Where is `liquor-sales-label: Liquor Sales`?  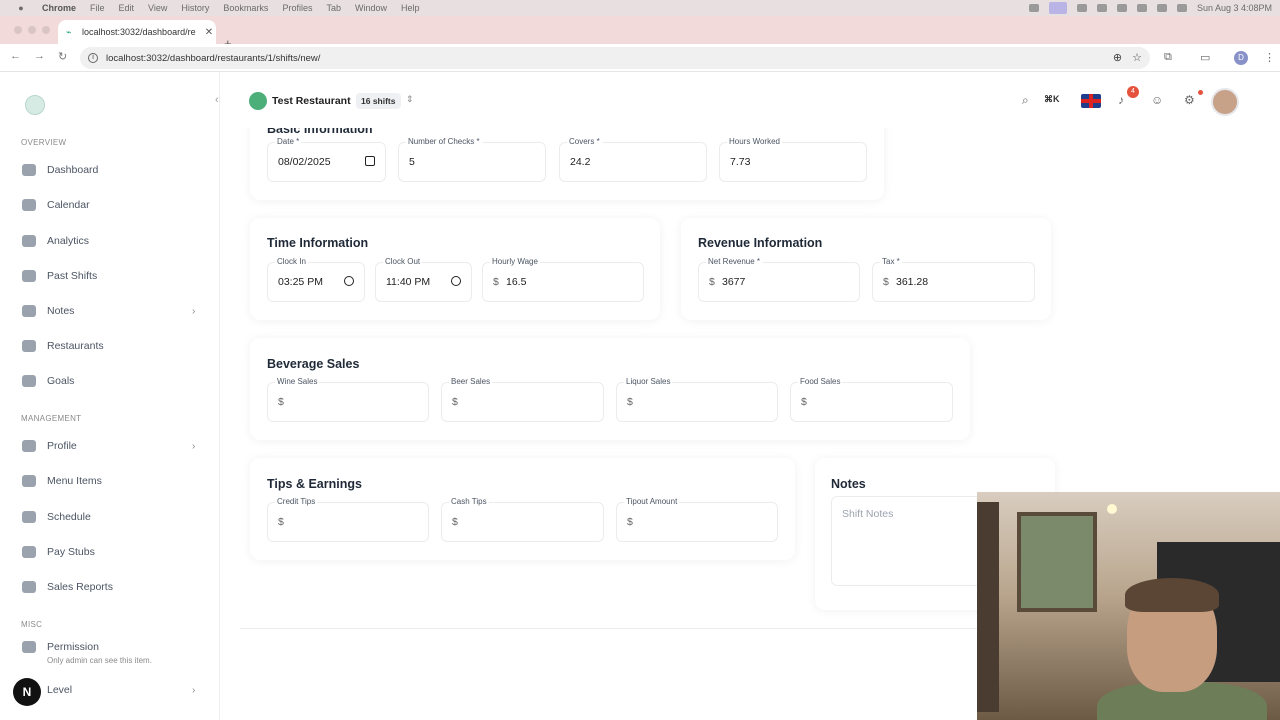 liquor-sales-label: Liquor Sales is located at coordinates (648, 381).